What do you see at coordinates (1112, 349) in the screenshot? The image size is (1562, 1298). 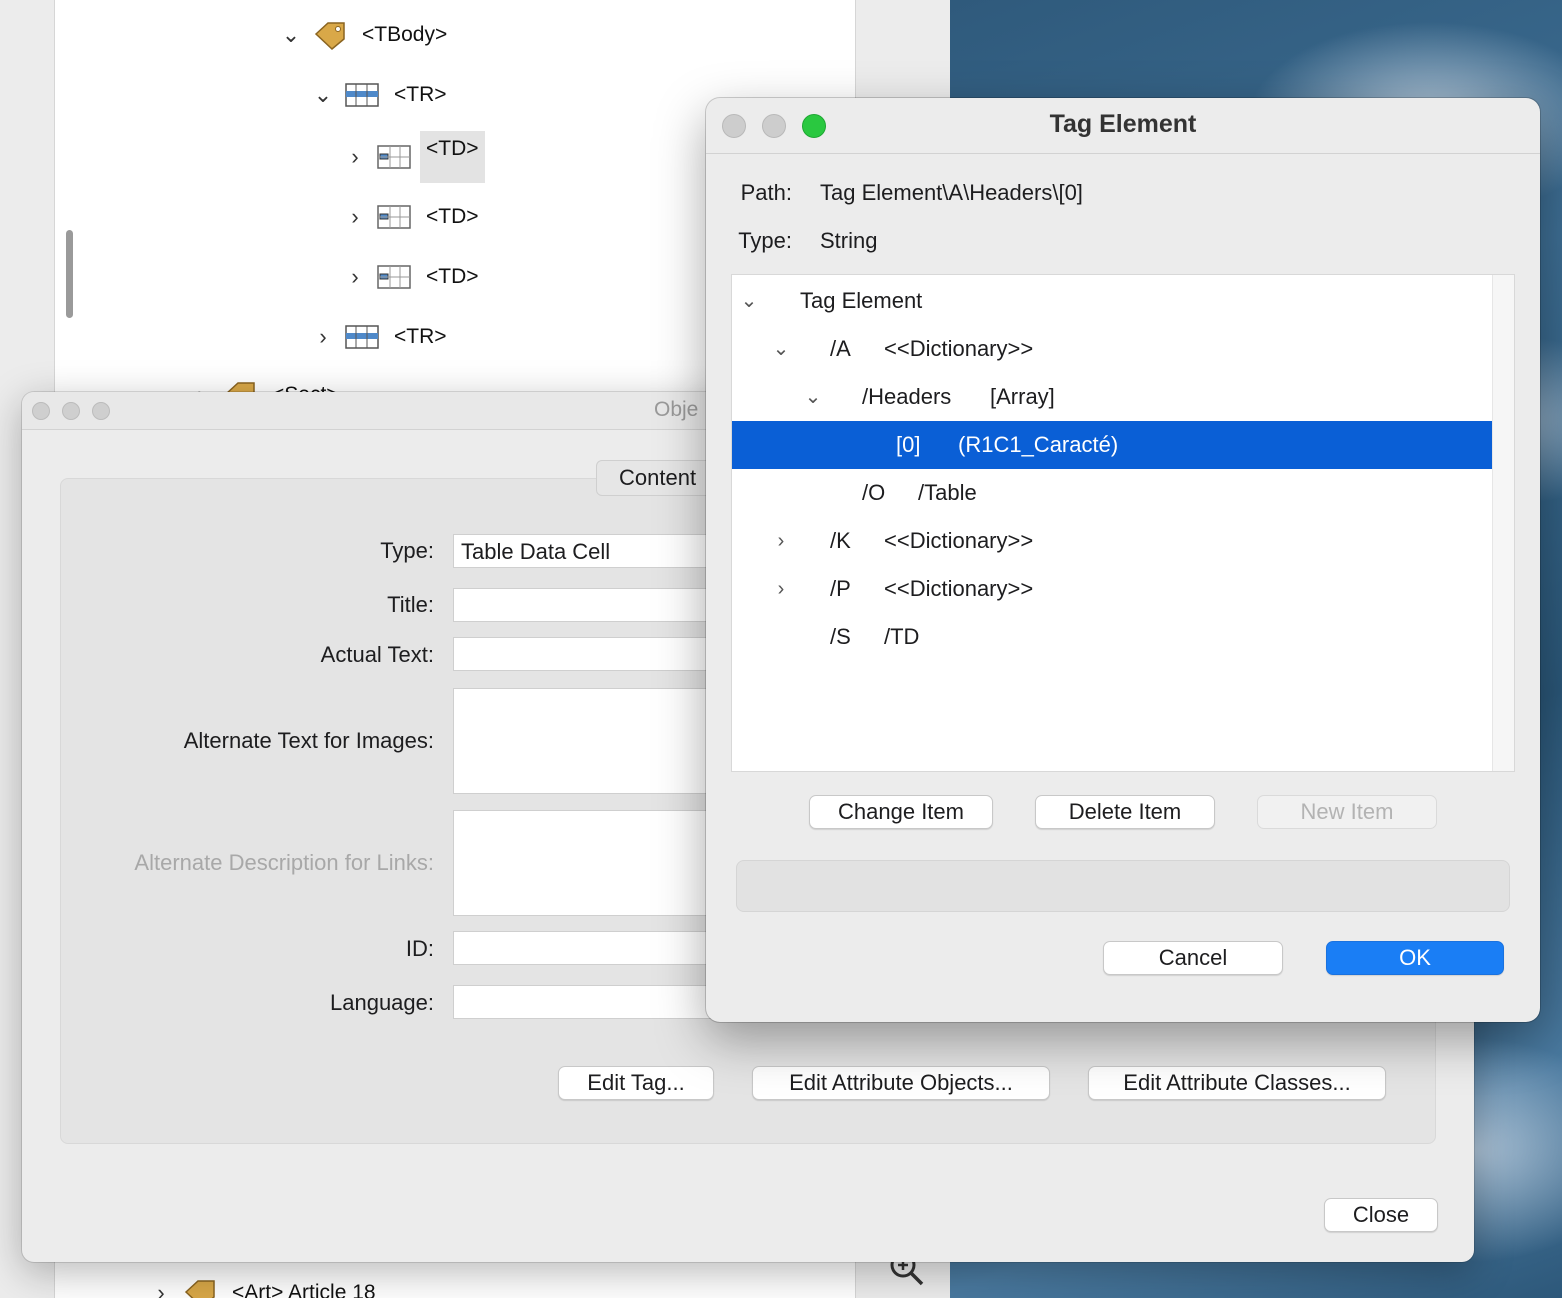 I see `tree-row-a: ⌄ /A <<Dictionary>>` at bounding box center [1112, 349].